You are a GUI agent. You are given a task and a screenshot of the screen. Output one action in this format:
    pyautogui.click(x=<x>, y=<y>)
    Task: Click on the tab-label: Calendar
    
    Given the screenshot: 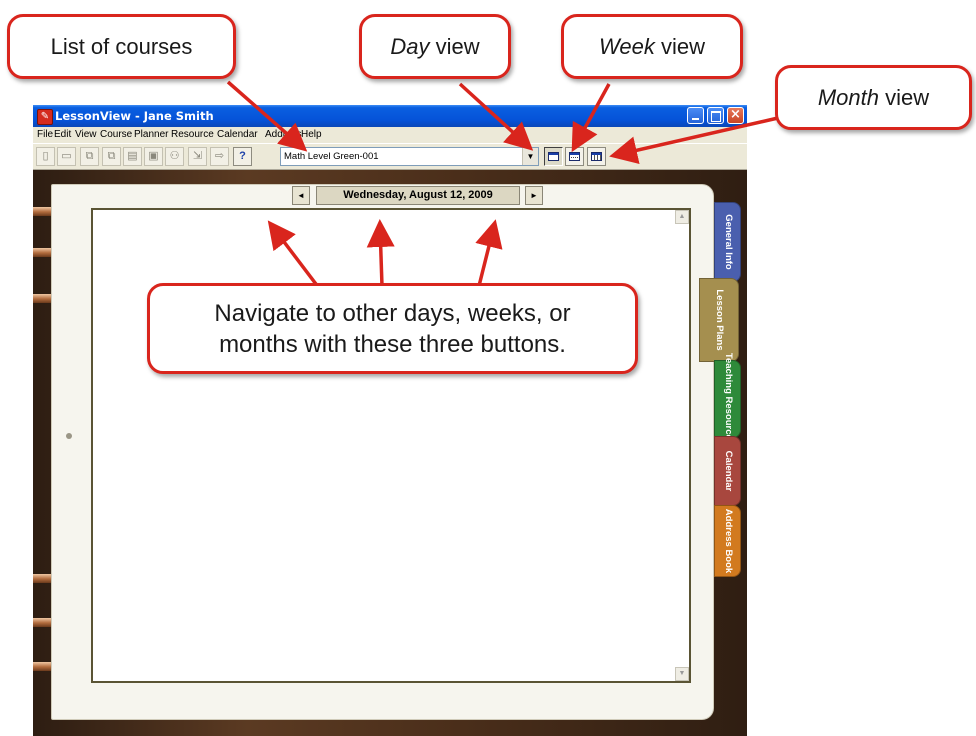 What is the action you would take?
    pyautogui.click(x=728, y=471)
    